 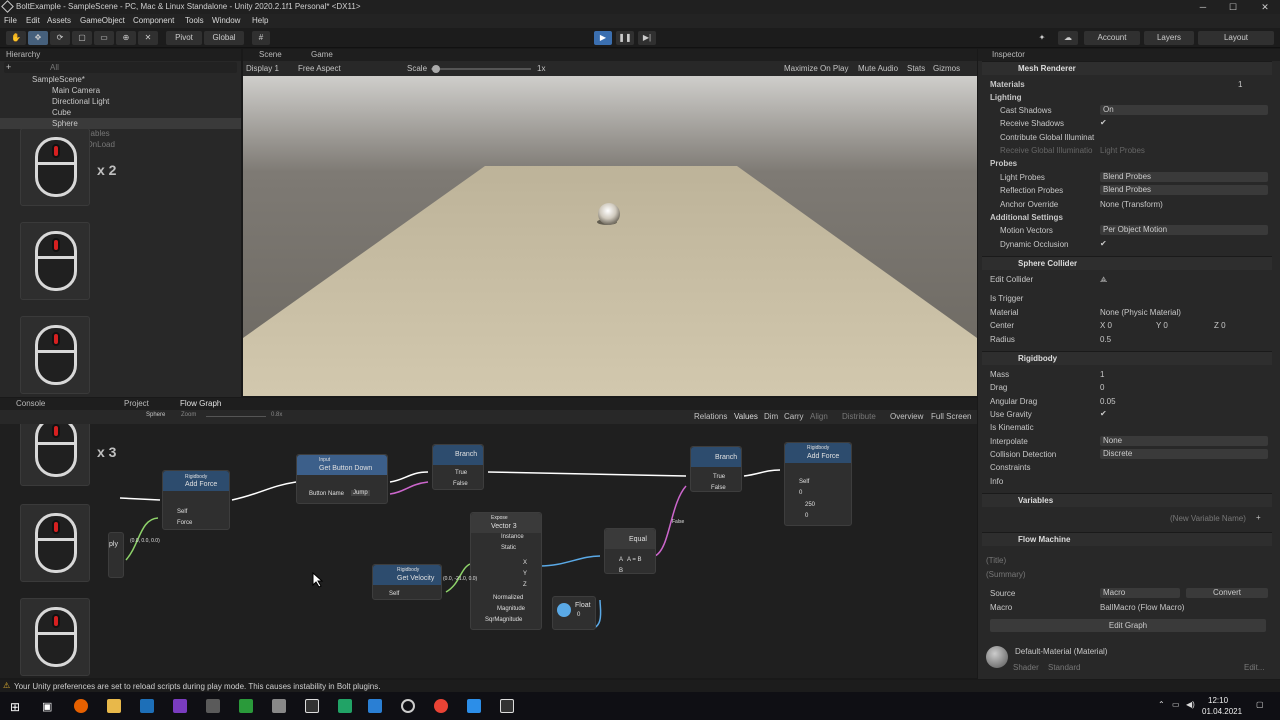 I want to click on menu-tools: Tools, so click(x=194, y=20).